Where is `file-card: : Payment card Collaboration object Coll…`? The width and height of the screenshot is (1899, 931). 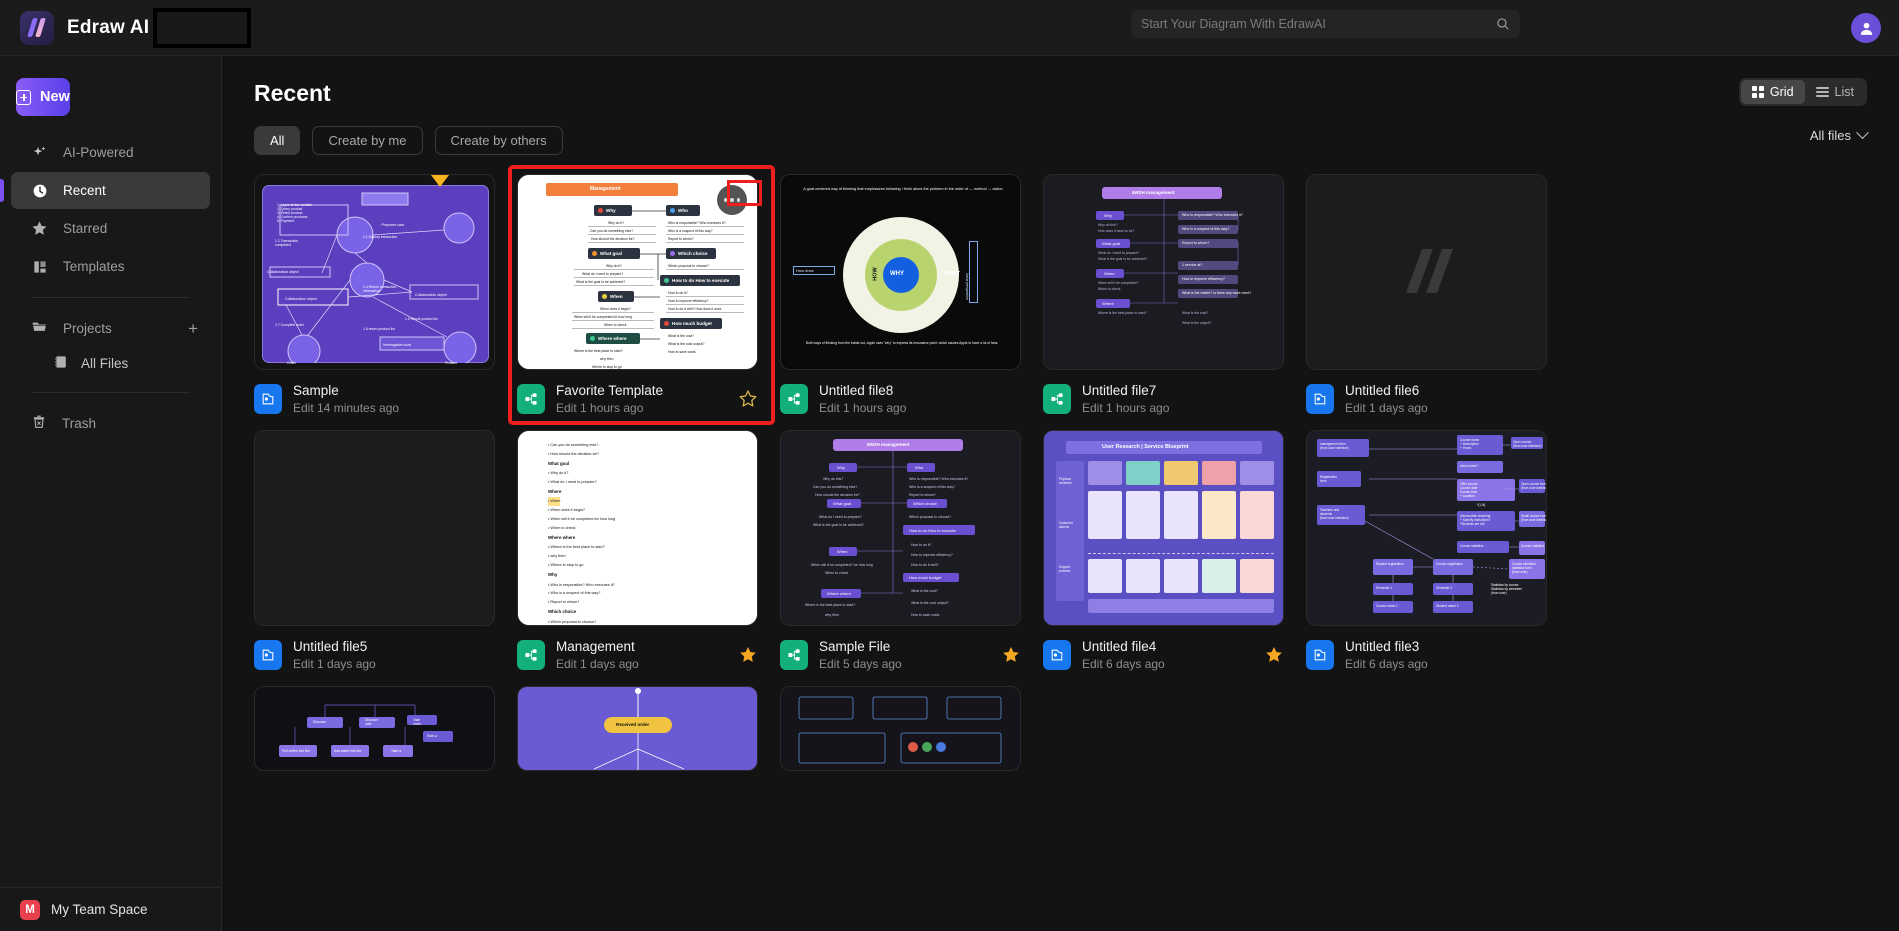
file-card: : Payment card Collaboration object Coll… is located at coordinates (374, 296).